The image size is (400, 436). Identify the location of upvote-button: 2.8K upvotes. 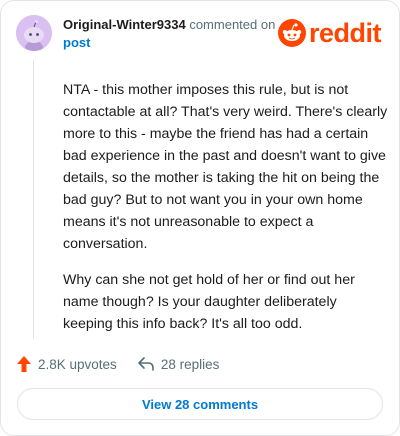
(66, 364).